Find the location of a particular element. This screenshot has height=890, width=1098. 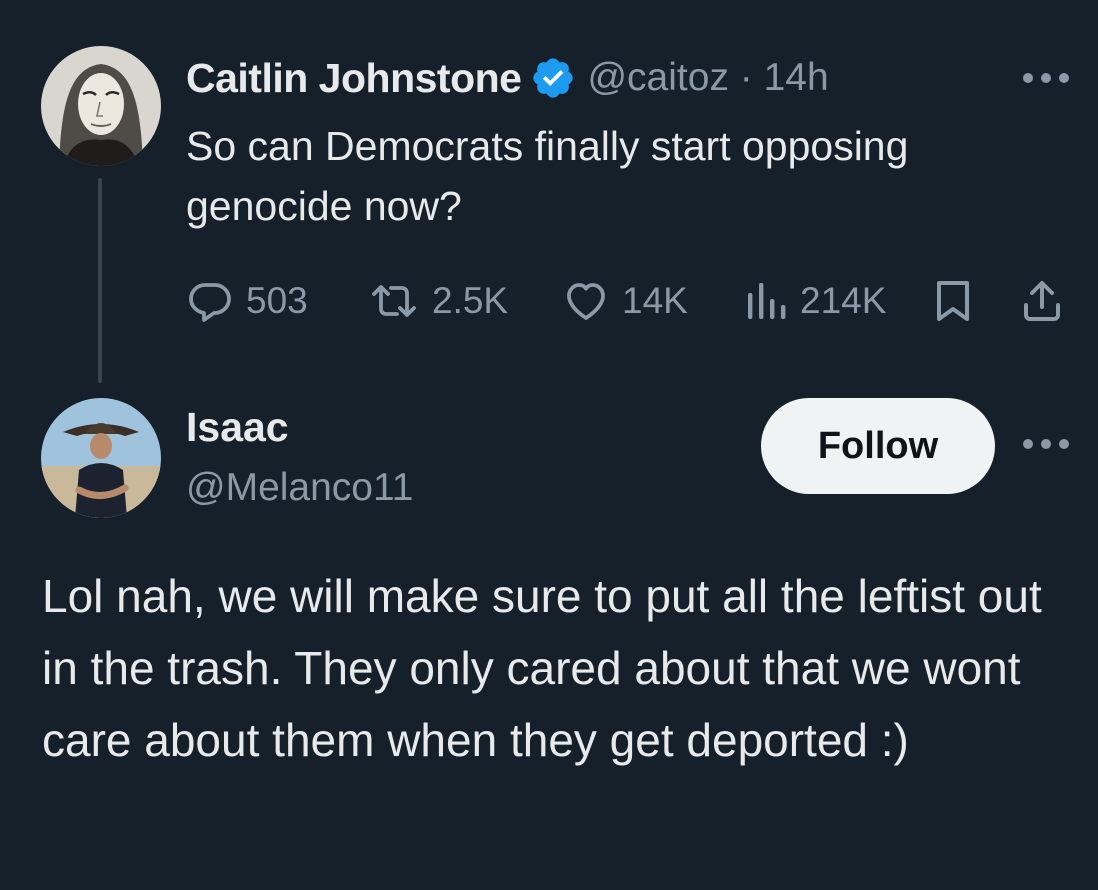

reply-author-handle: @Melanco11 is located at coordinates (300, 488).